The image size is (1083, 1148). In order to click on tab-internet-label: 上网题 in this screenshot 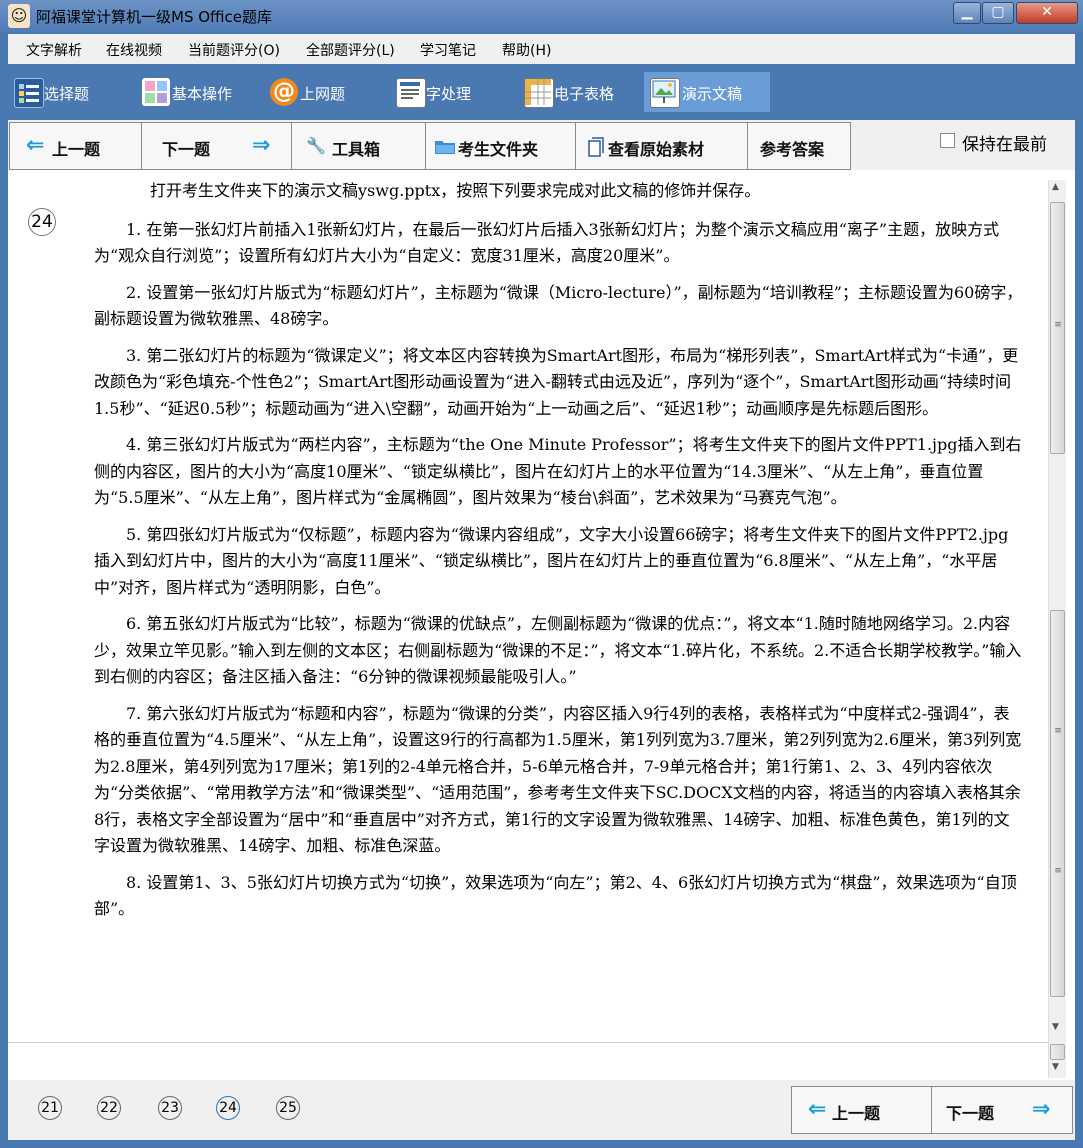, I will do `click(323, 94)`.